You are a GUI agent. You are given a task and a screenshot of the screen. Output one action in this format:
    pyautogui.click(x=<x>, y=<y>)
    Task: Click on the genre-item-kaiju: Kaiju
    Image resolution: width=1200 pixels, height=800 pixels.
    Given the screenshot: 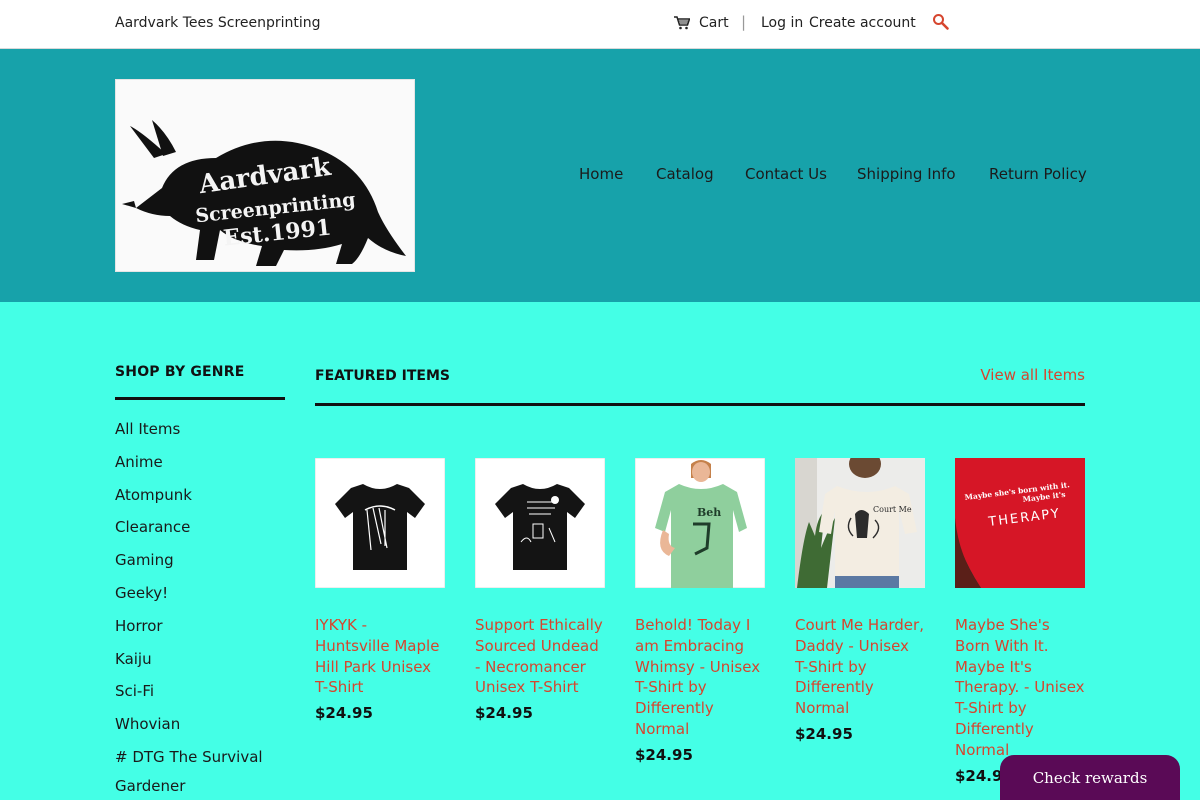 What is the action you would take?
    pyautogui.click(x=200, y=666)
    